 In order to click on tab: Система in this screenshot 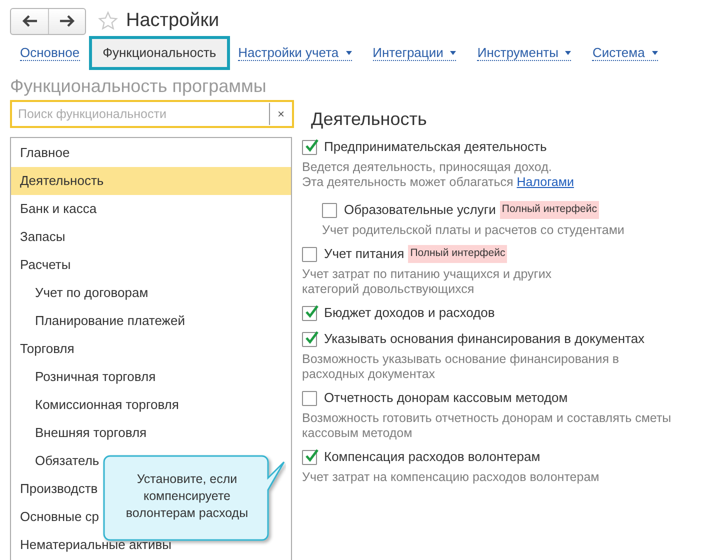, I will do `click(625, 53)`.